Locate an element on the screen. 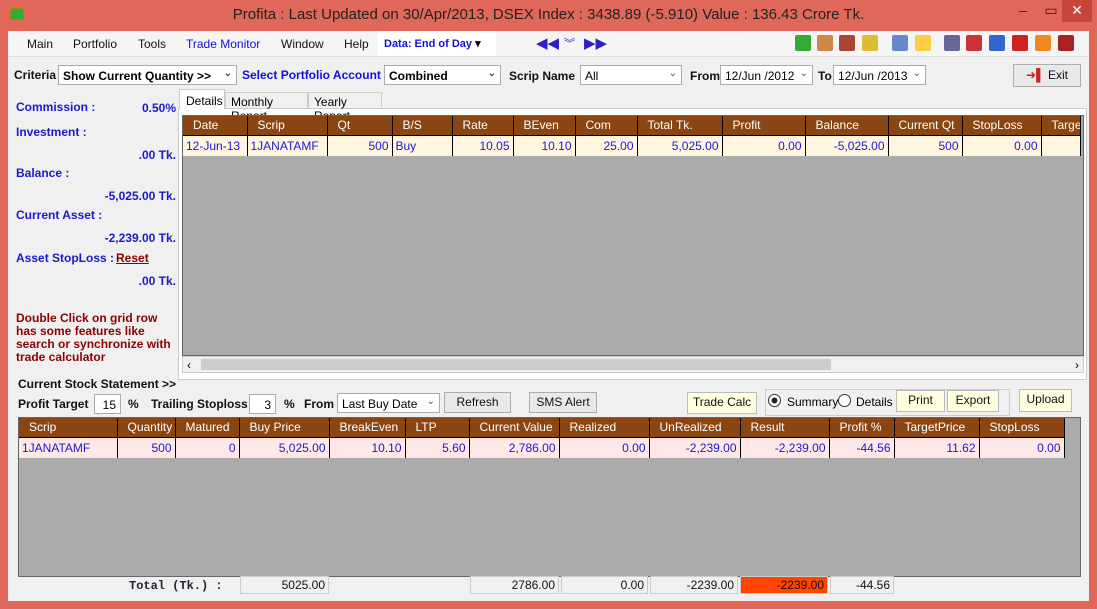 The image size is (1097, 609). criteria-select: Show Current Quantity >> ⌄ is located at coordinates (147, 75).